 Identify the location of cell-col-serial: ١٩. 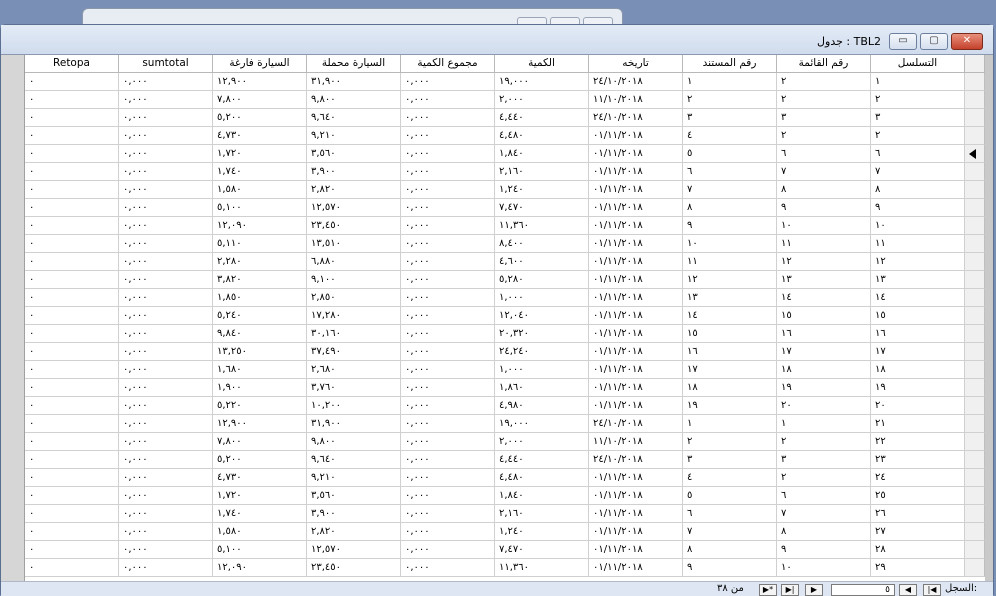
(918, 388).